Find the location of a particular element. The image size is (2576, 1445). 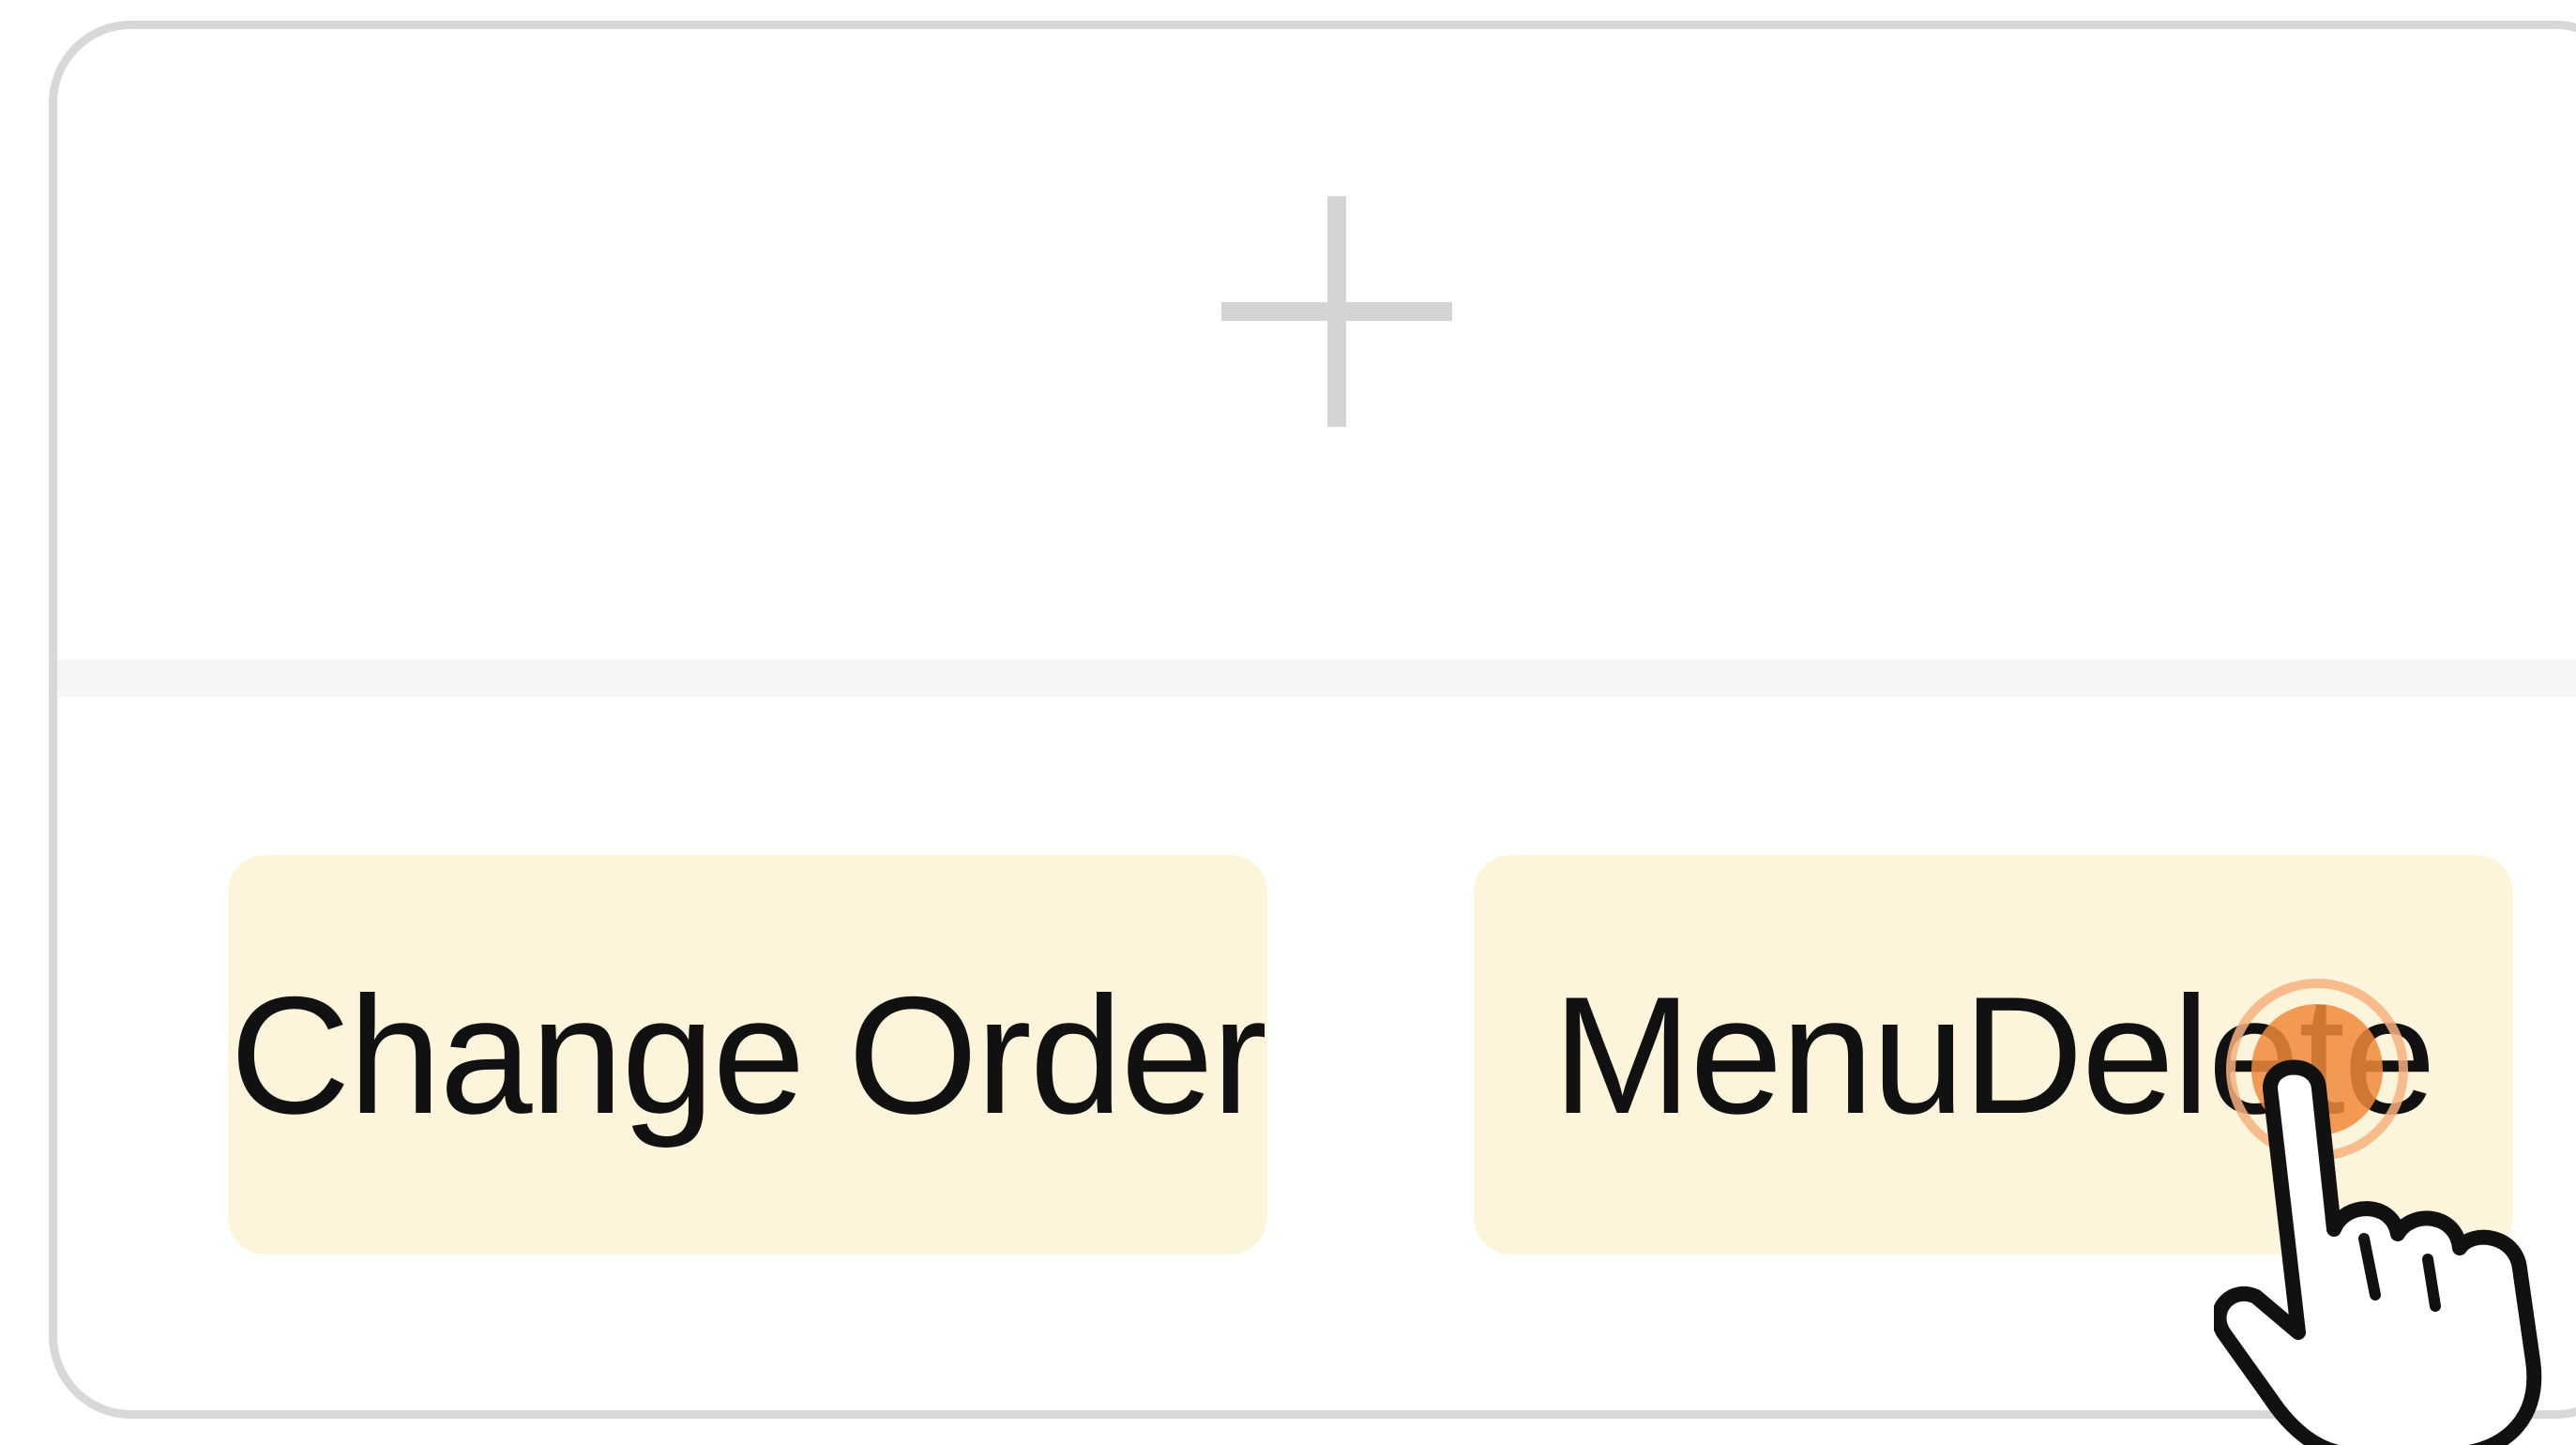

change-order-button: Change Order is located at coordinates (747, 1055).